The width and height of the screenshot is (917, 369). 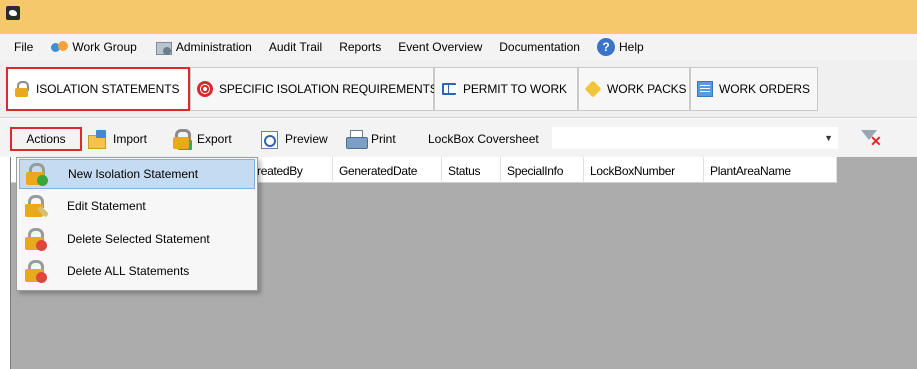 What do you see at coordinates (764, 89) in the screenshot?
I see `tab-label: WORK ORDERS` at bounding box center [764, 89].